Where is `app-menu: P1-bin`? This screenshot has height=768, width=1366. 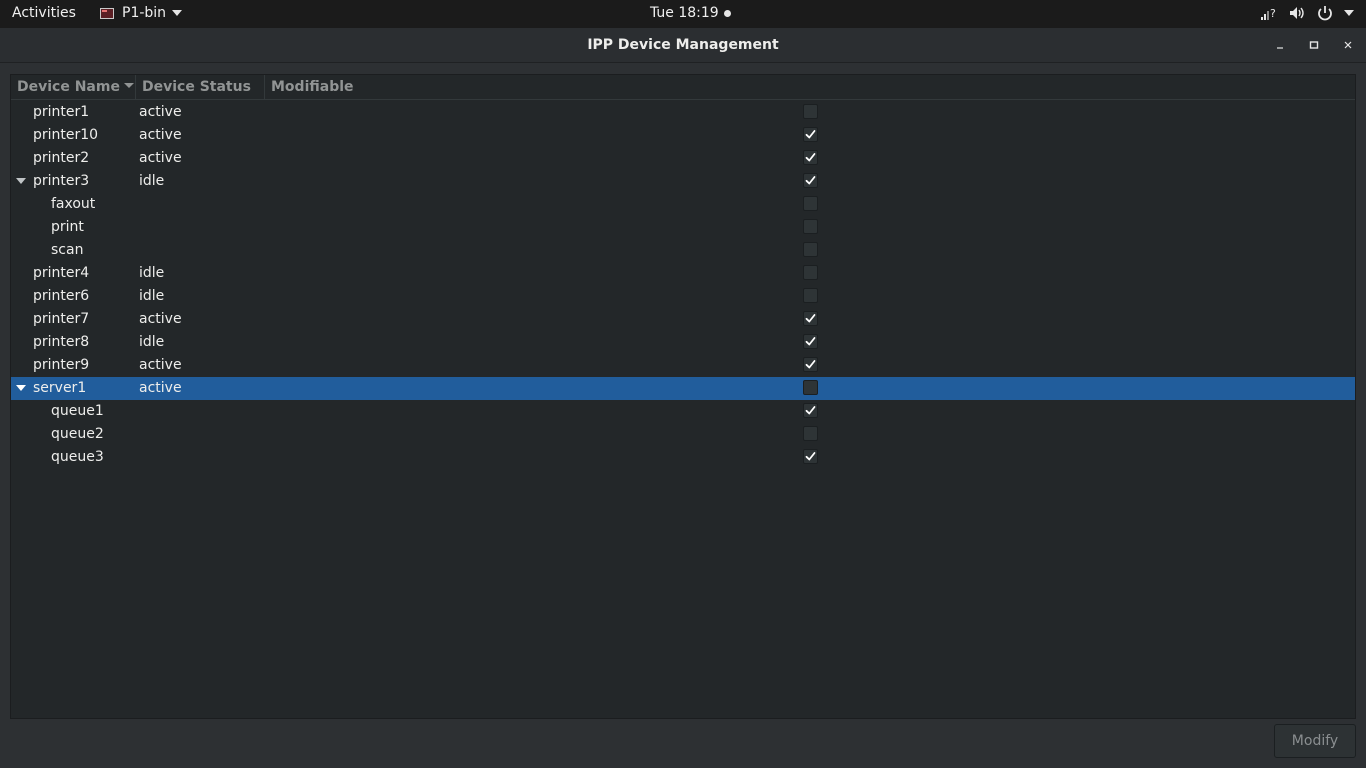
app-menu: P1-bin is located at coordinates (141, 13).